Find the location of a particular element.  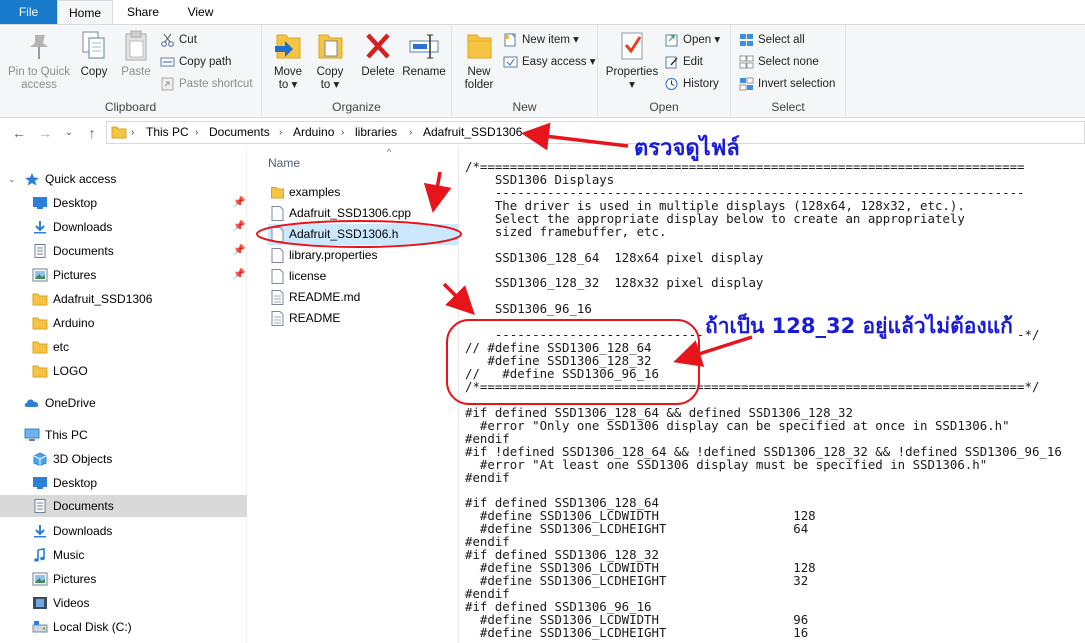

annotation-128-32-note: ถ้าเป็น 128_32 อยู่แล้วไม่ต้องแก้ is located at coordinates (859, 326).